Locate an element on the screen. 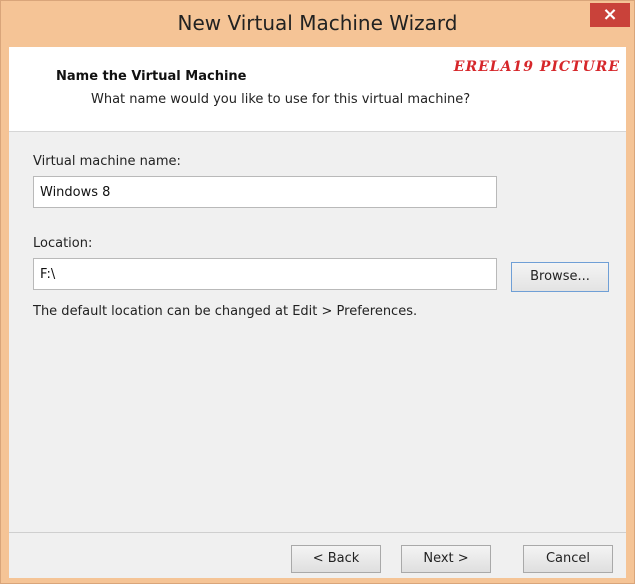 This screenshot has width=635, height=584. vm-name-label: Virtual machine name: is located at coordinates (107, 161).